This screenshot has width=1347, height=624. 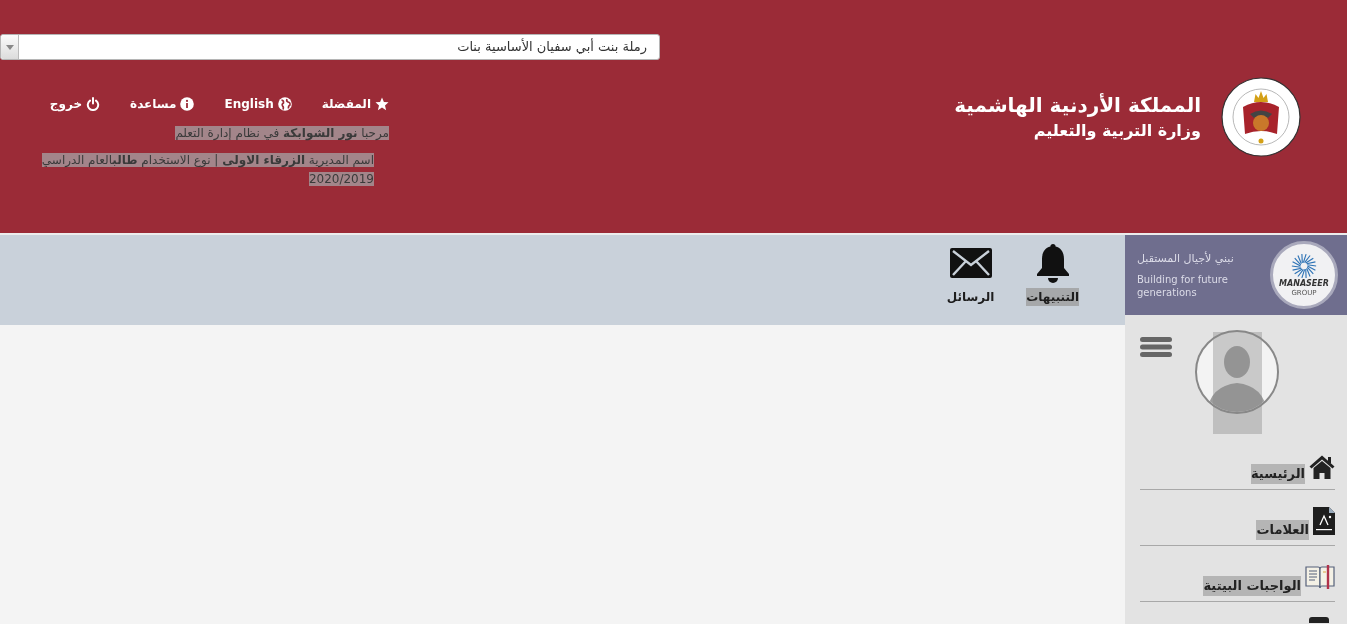 What do you see at coordinates (207, 170) in the screenshot?
I see `user-details-text: اسم المديرية الزرقاء الاولى | نوع الاستخدام طالبالعام الدراسي 2020/2019` at bounding box center [207, 170].